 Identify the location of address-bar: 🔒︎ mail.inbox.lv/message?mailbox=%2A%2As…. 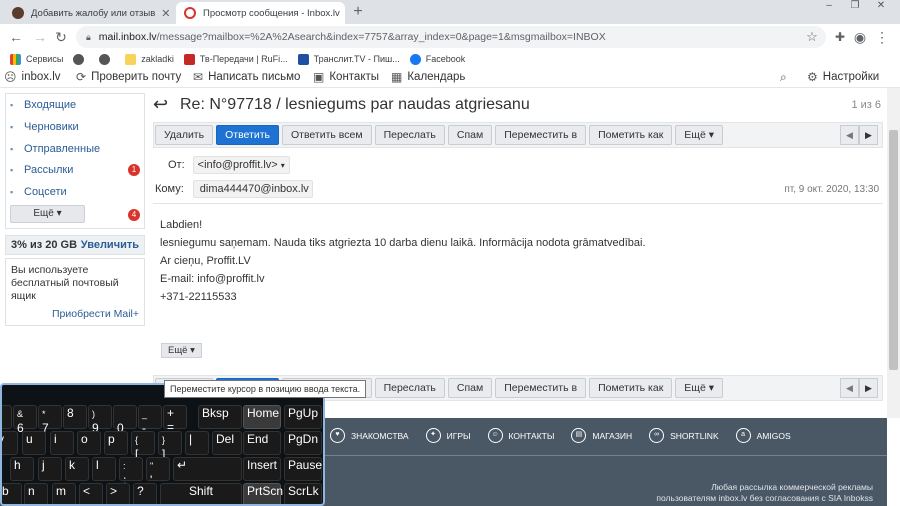
(451, 37).